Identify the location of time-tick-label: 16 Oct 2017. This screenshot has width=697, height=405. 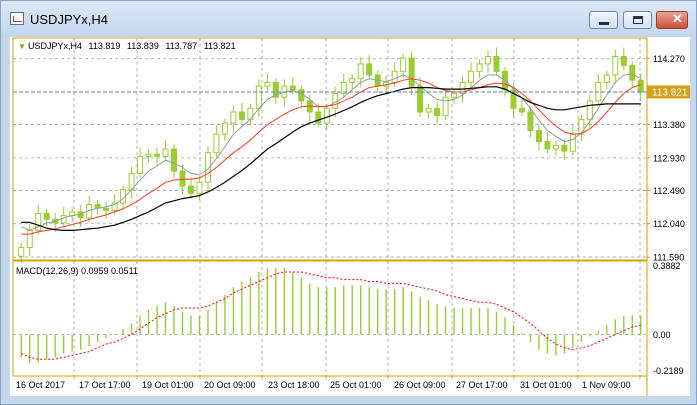
(40, 385).